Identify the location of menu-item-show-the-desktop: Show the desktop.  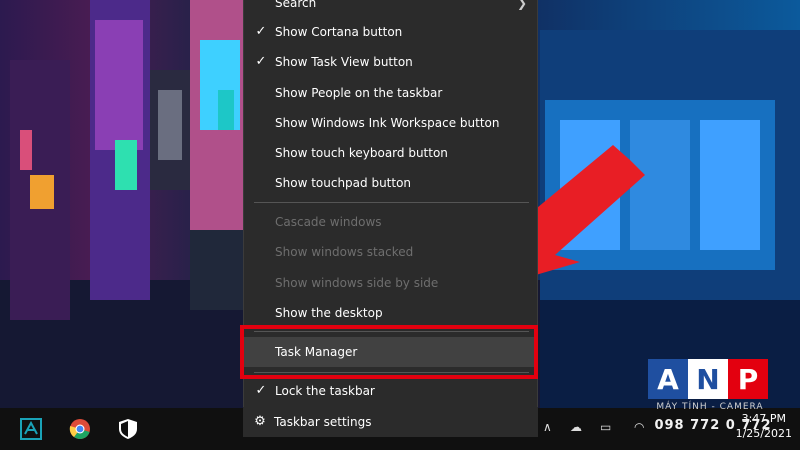
(390, 313).